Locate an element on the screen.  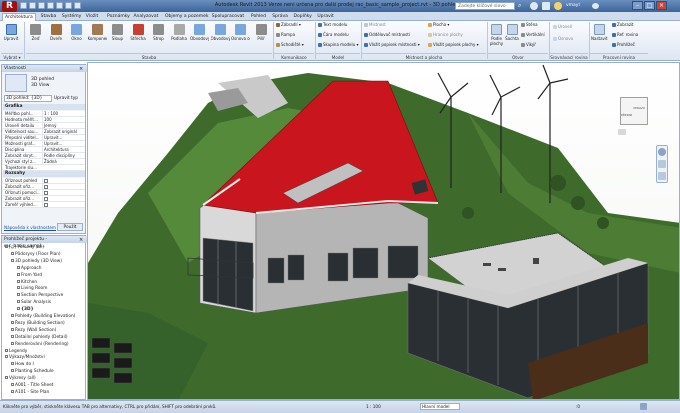
room-separator-button: Oddělovač místností is located at coordinates (387, 34).